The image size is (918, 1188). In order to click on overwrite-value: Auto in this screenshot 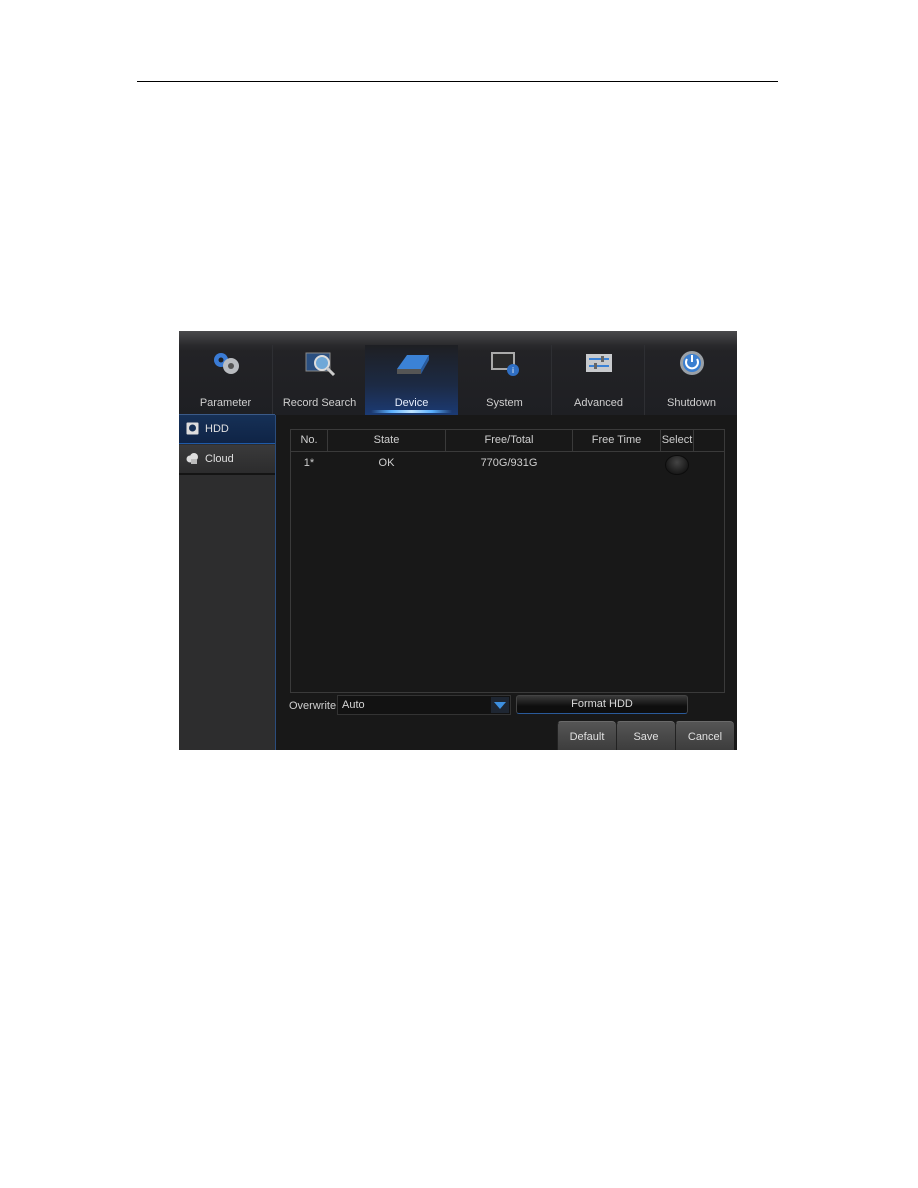, I will do `click(353, 705)`.